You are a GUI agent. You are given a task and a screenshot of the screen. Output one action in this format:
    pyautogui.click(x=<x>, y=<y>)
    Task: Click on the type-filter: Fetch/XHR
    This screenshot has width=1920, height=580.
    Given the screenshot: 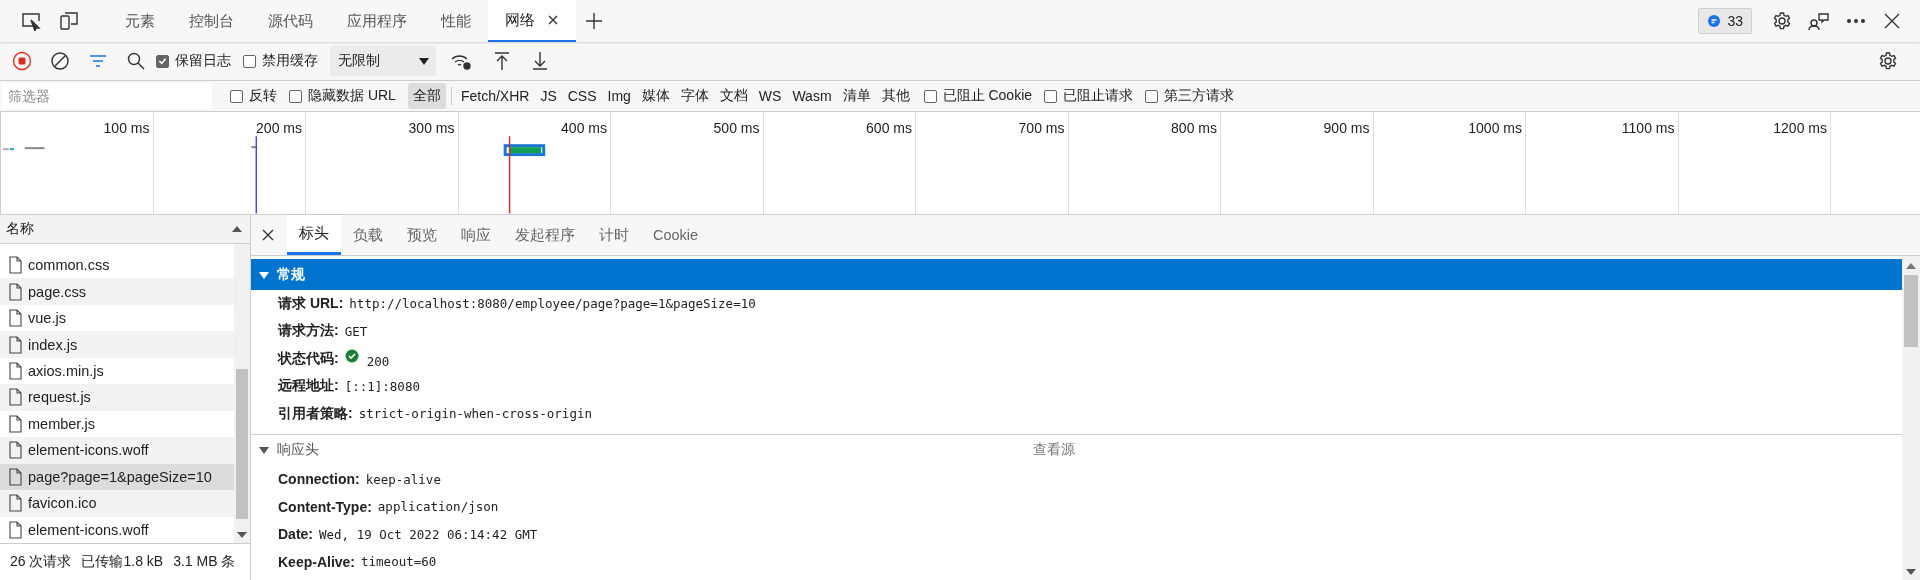 What is the action you would take?
    pyautogui.click(x=495, y=96)
    